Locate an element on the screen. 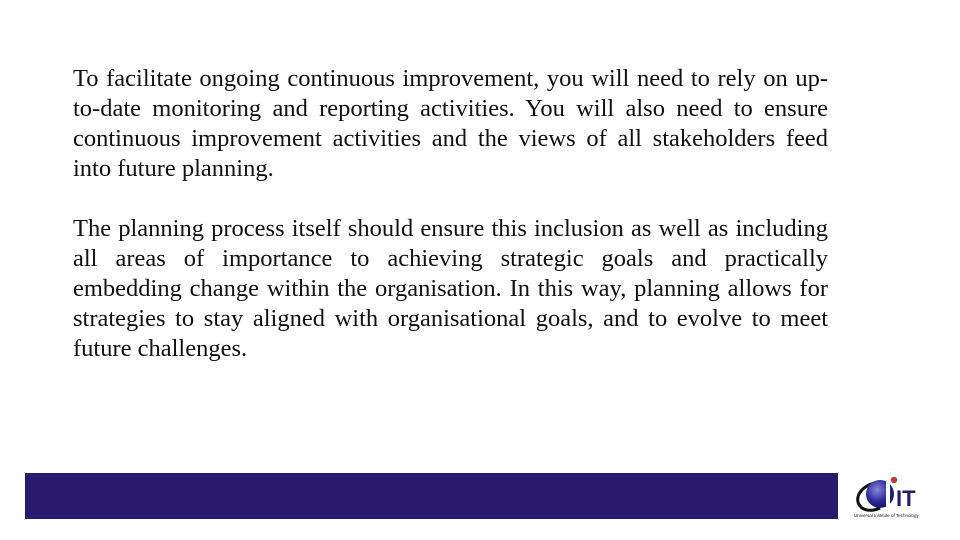  footer-bar is located at coordinates (431, 496).